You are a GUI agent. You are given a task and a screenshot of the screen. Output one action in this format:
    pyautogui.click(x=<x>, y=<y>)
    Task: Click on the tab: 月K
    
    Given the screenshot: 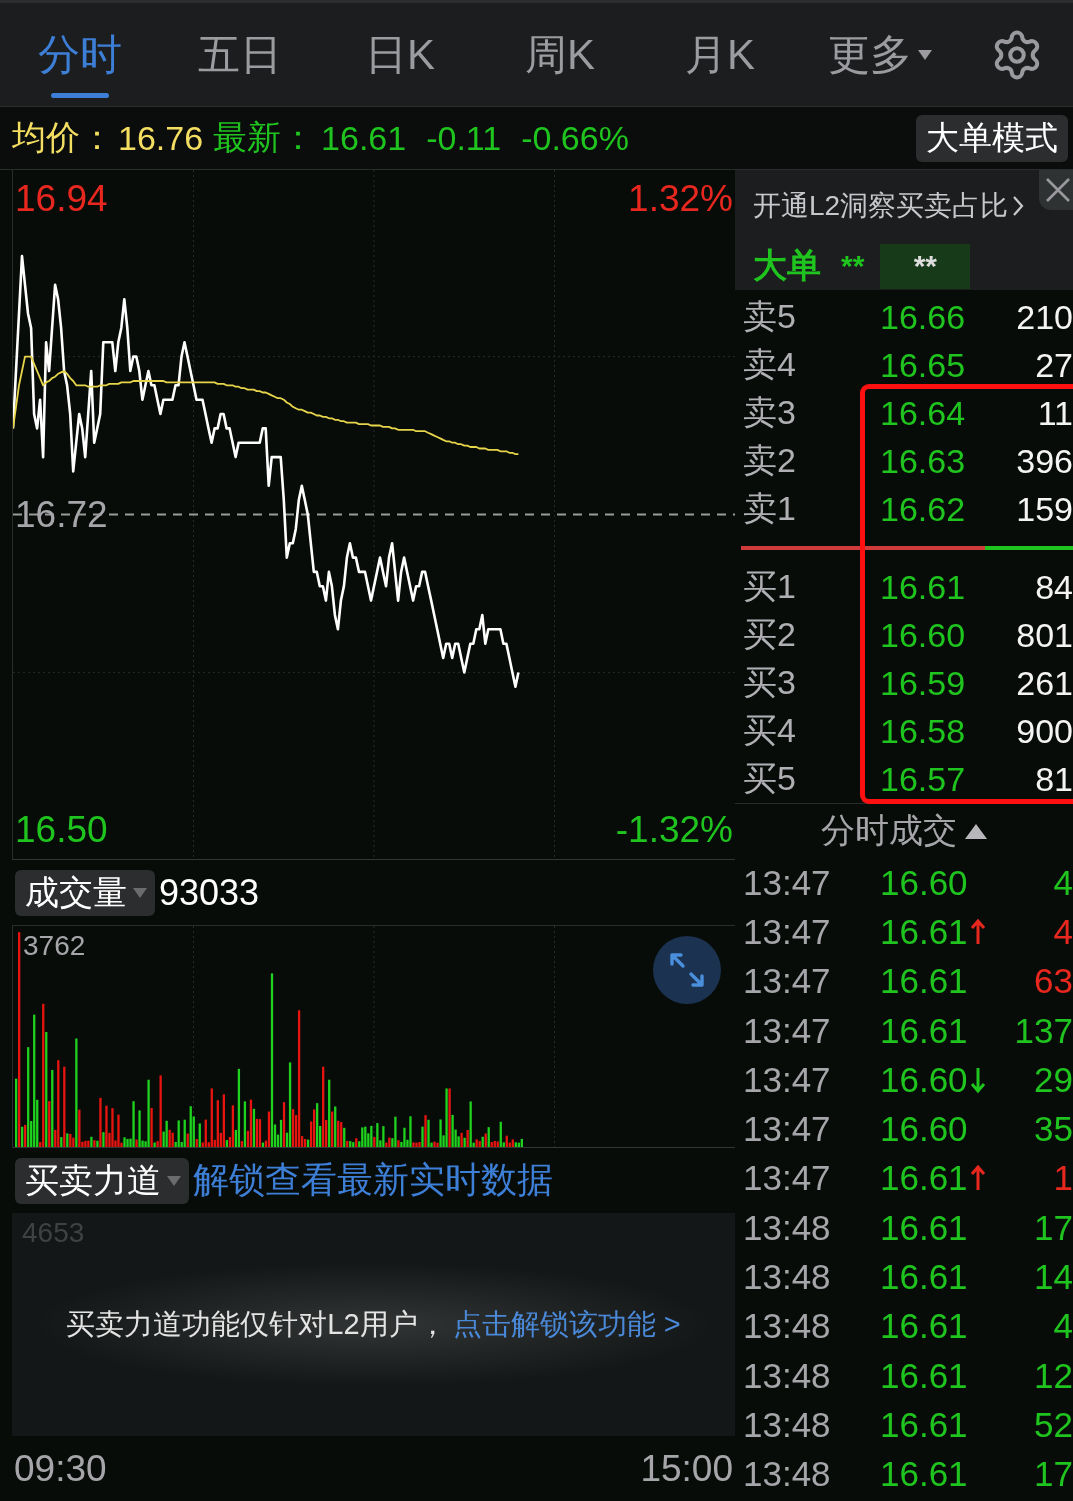 What is the action you would take?
    pyautogui.click(x=720, y=54)
    